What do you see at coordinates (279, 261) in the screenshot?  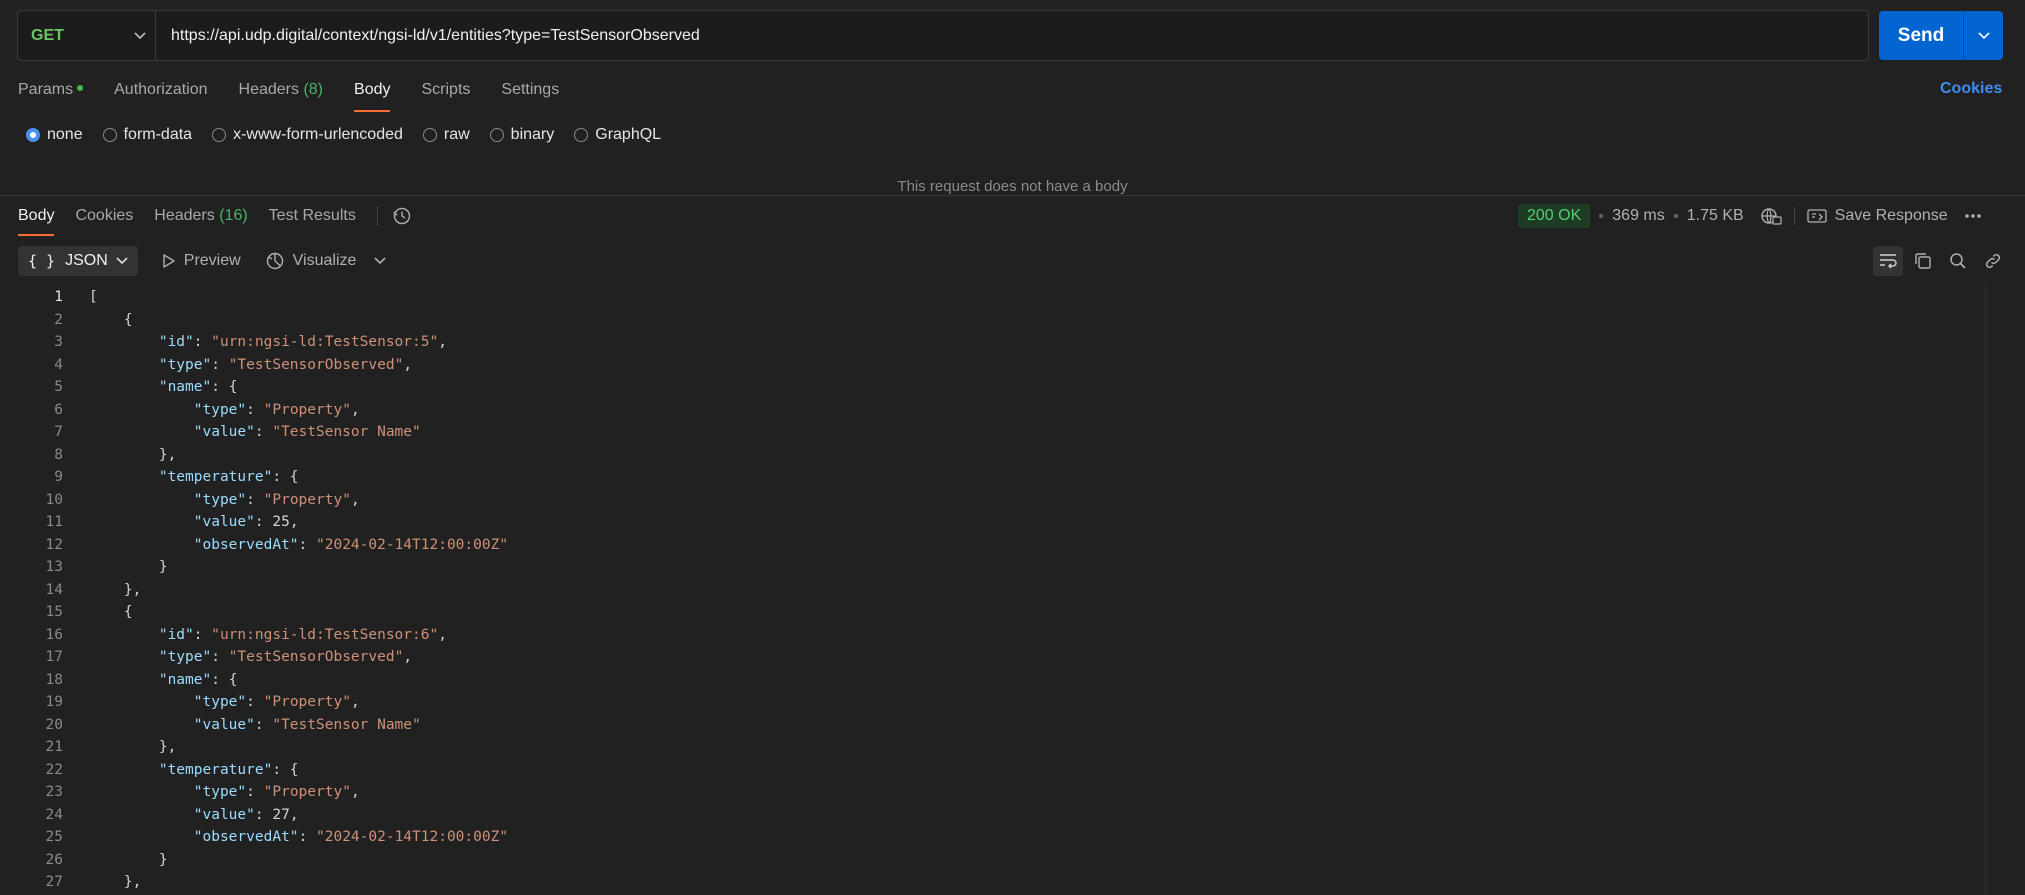 I see `visualize-icon` at bounding box center [279, 261].